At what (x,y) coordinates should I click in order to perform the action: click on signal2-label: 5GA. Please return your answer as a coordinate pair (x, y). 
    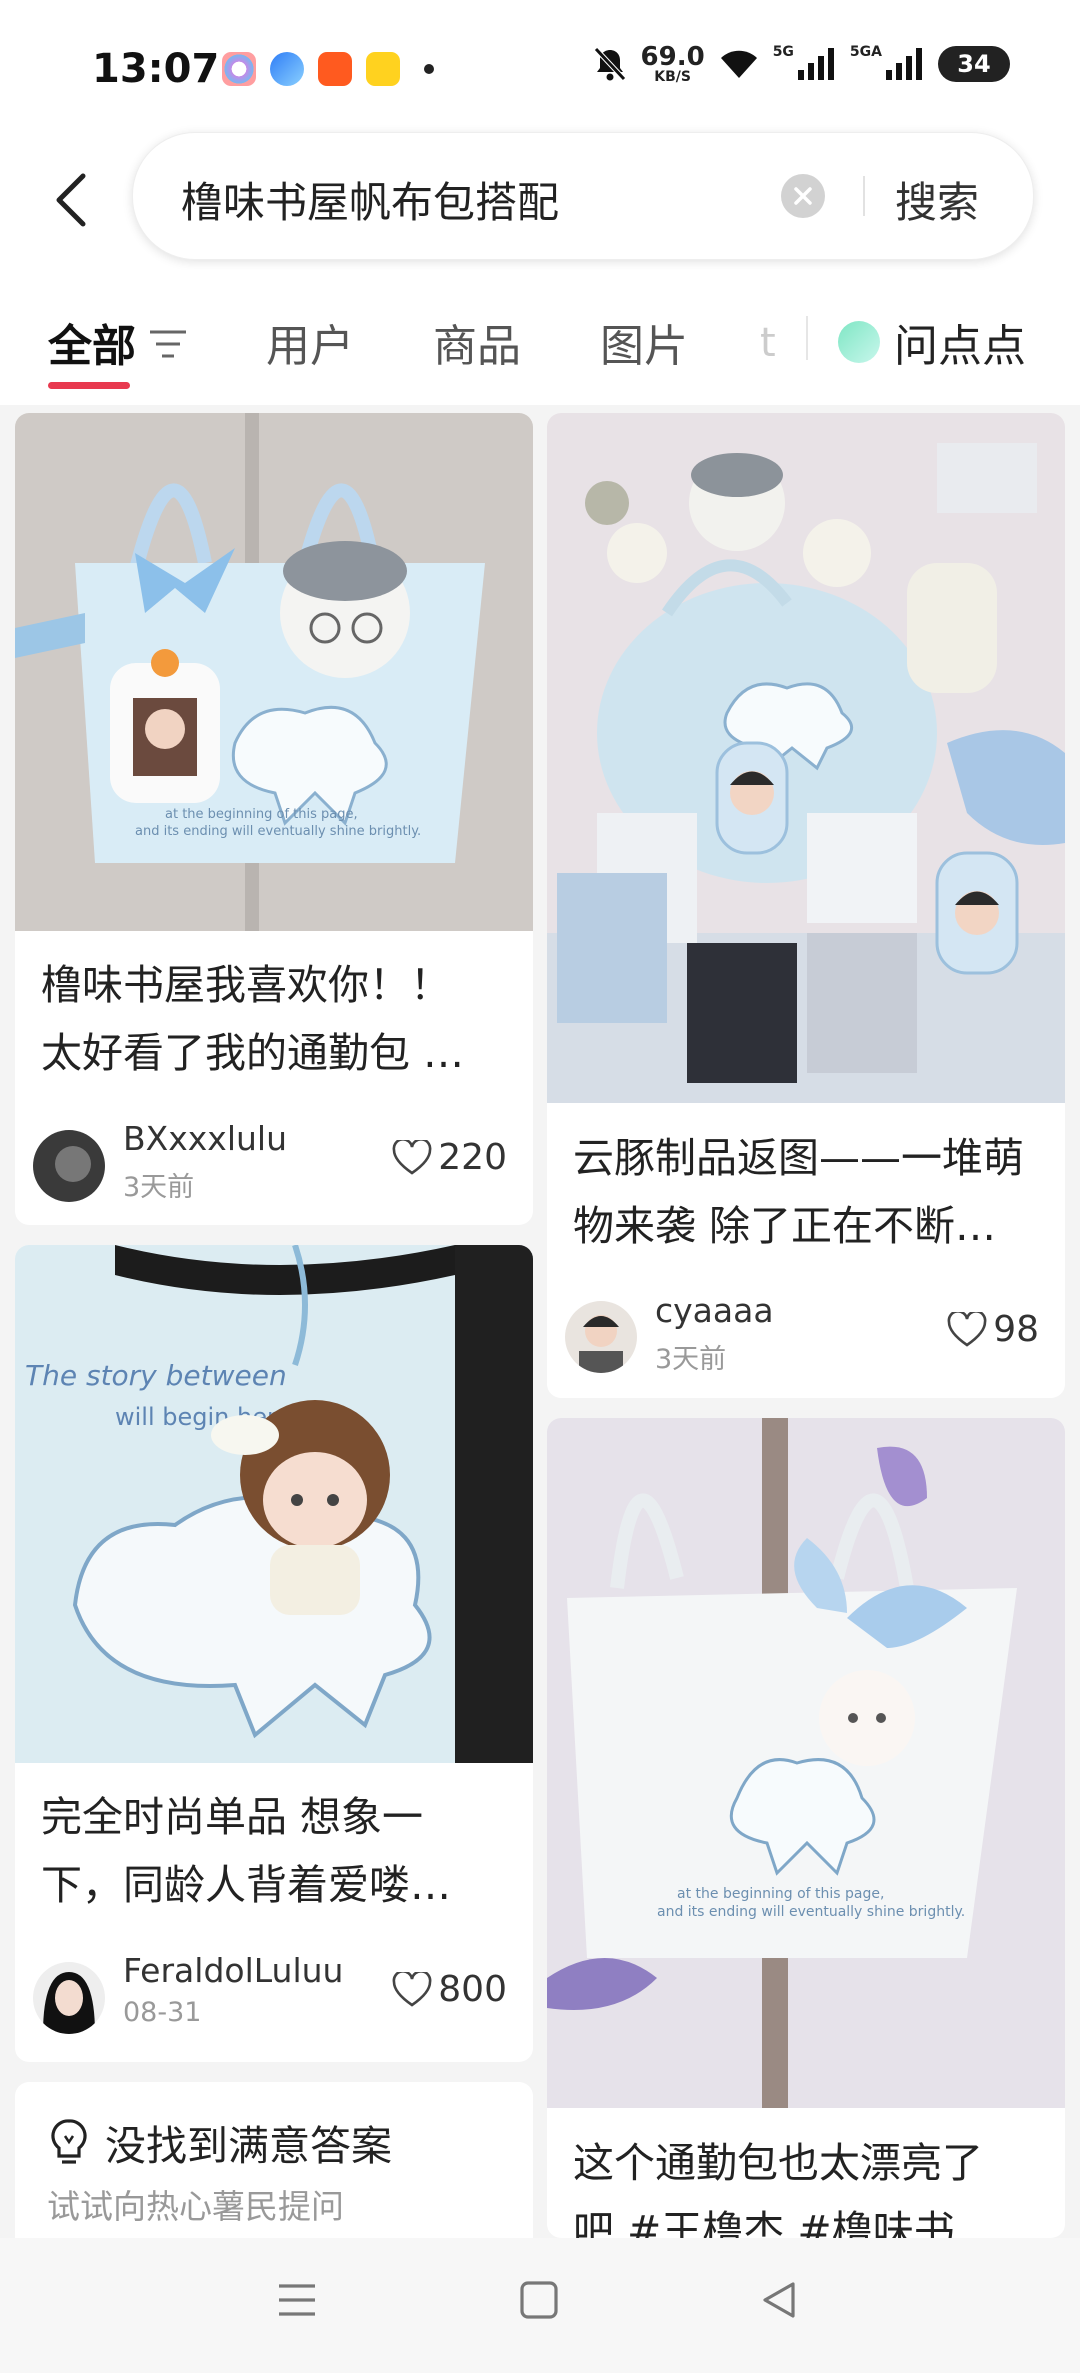
    Looking at the image, I should click on (865, 52).